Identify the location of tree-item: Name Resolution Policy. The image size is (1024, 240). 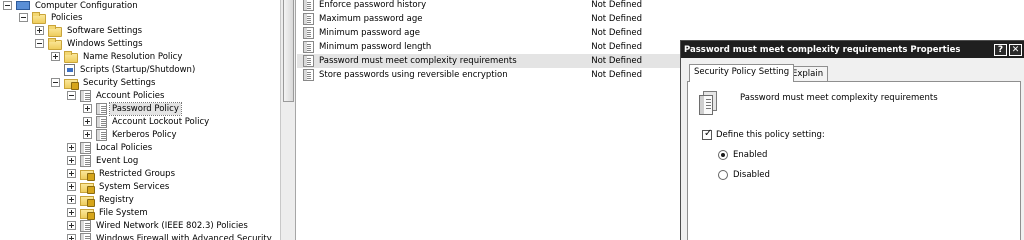
(117, 56).